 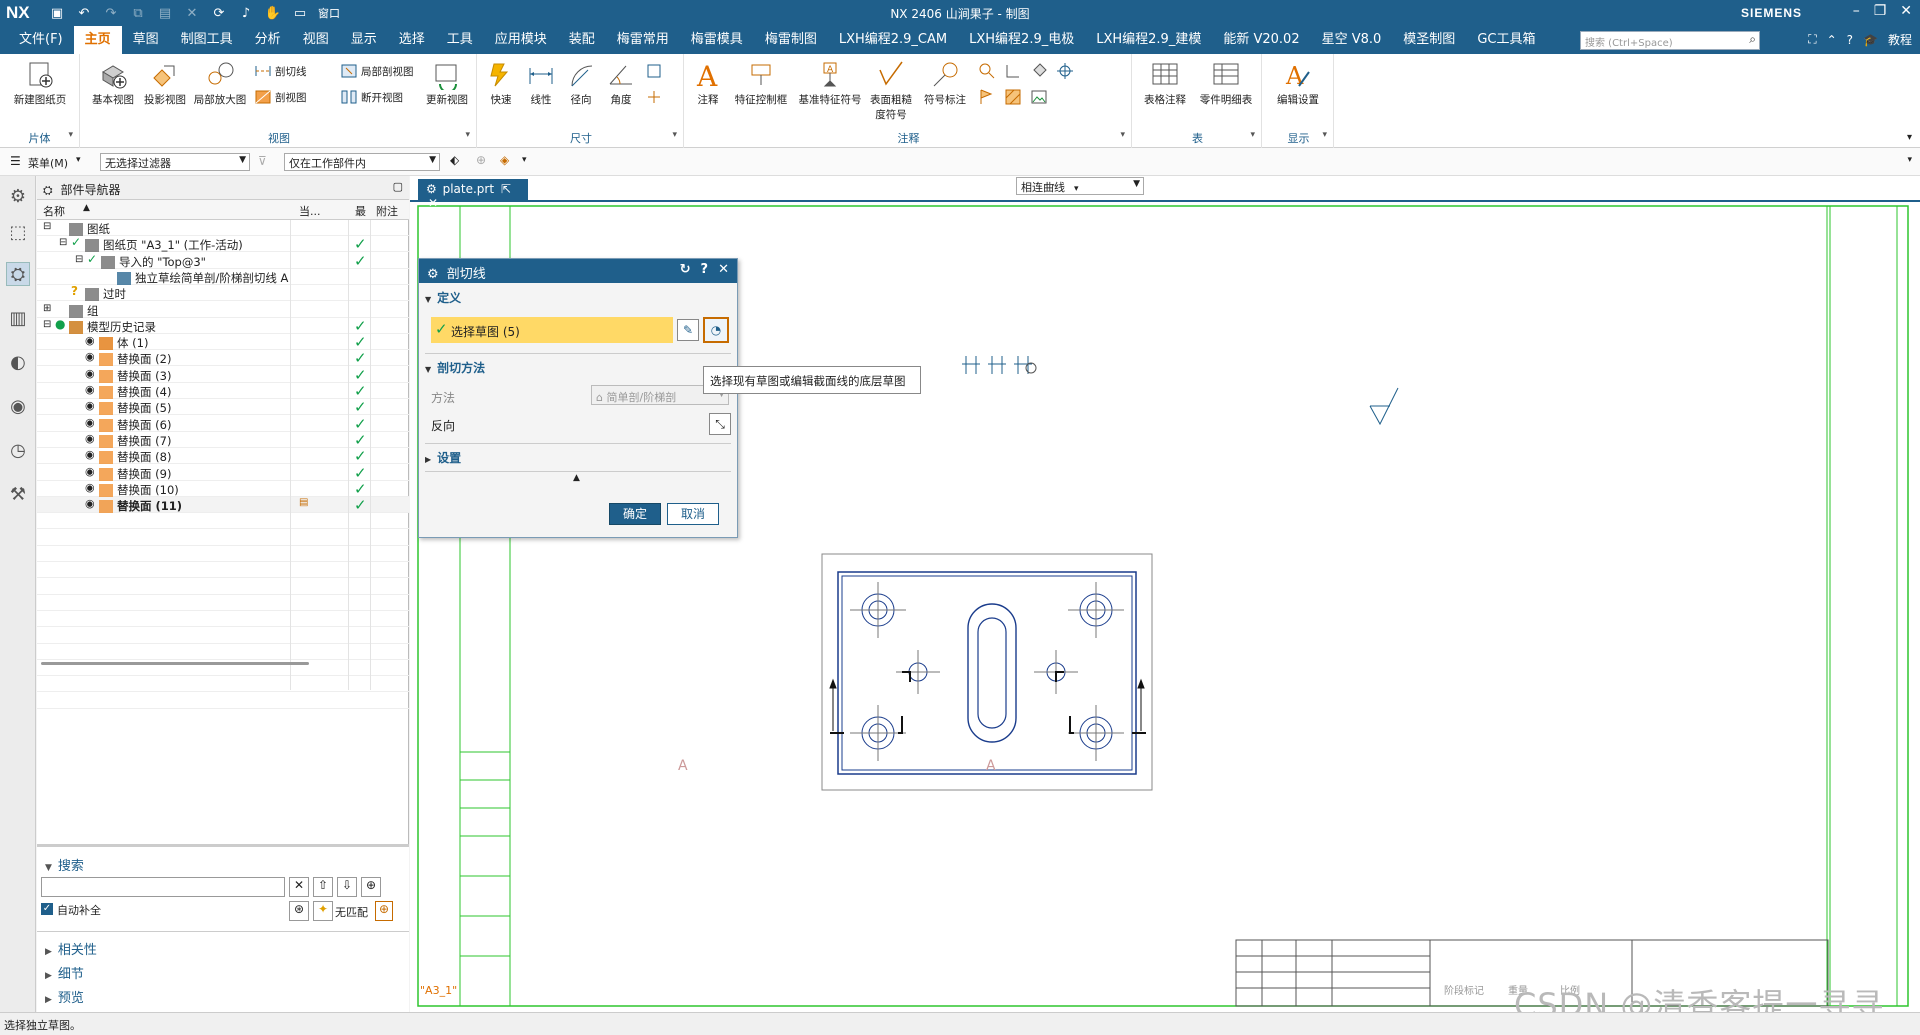 I want to click on section-view-button: 剖视图, so click(x=280, y=97).